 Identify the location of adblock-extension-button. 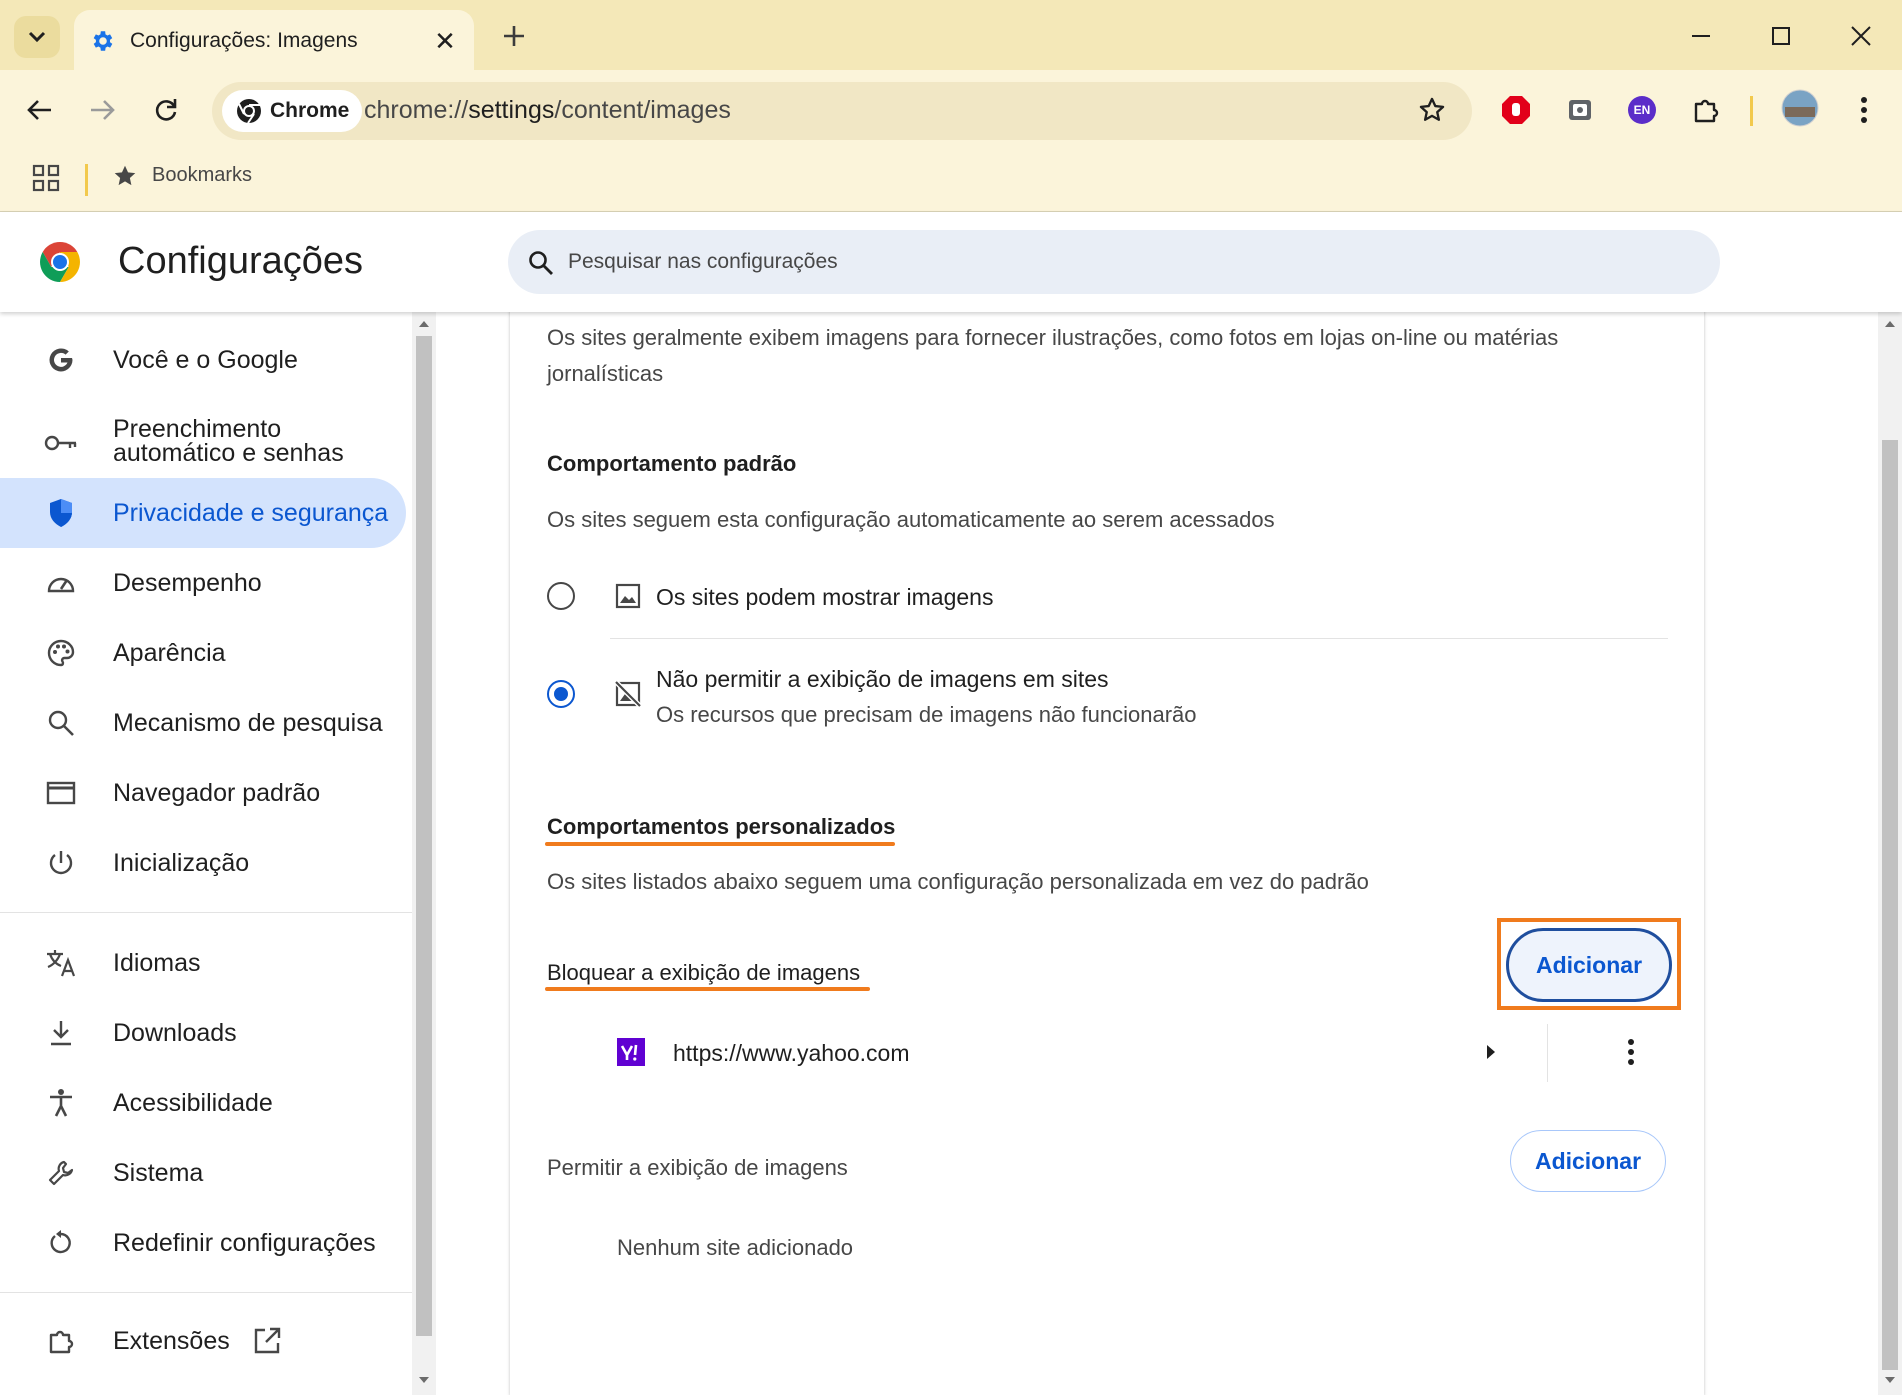
(1516, 110).